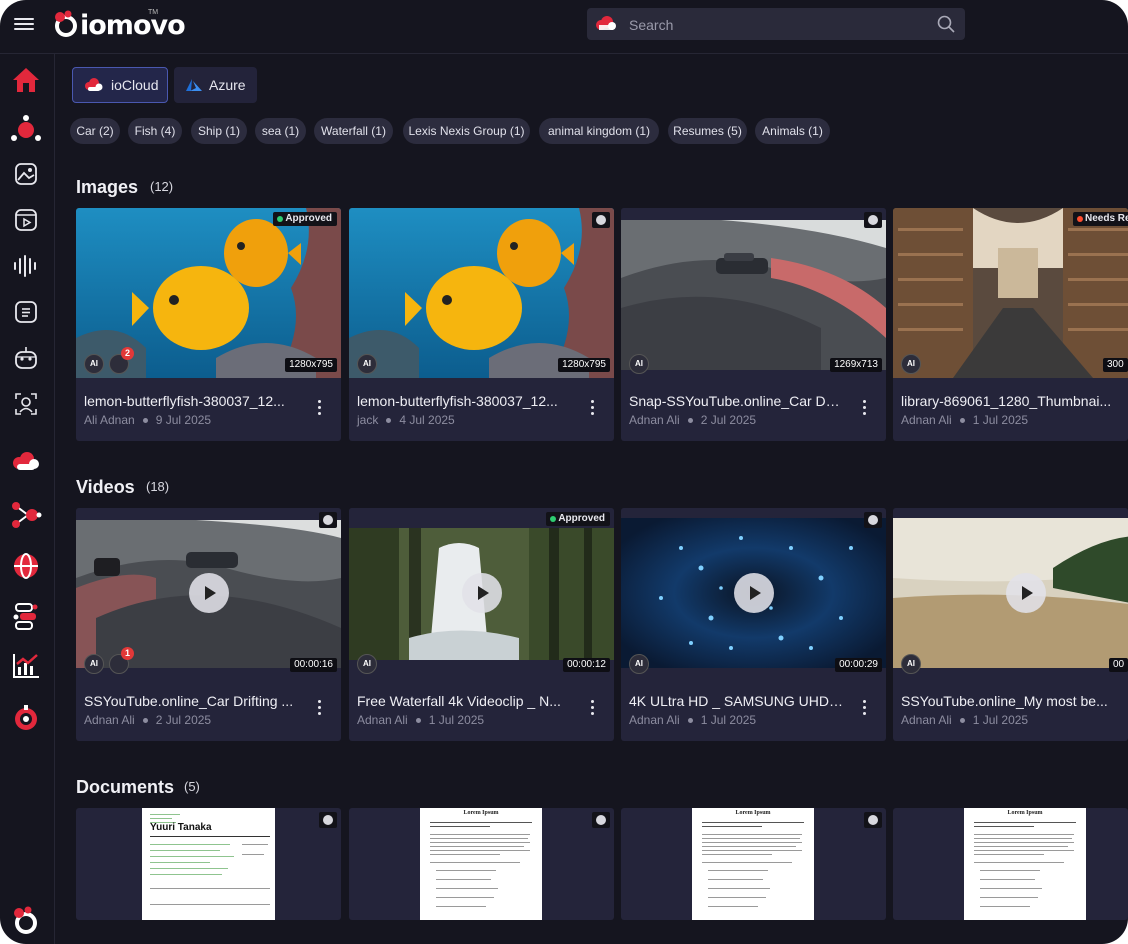 Image resolution: width=1128 pixels, height=944 pixels. What do you see at coordinates (481, 293) in the screenshot?
I see `image-thumbnail: AI 1280x795` at bounding box center [481, 293].